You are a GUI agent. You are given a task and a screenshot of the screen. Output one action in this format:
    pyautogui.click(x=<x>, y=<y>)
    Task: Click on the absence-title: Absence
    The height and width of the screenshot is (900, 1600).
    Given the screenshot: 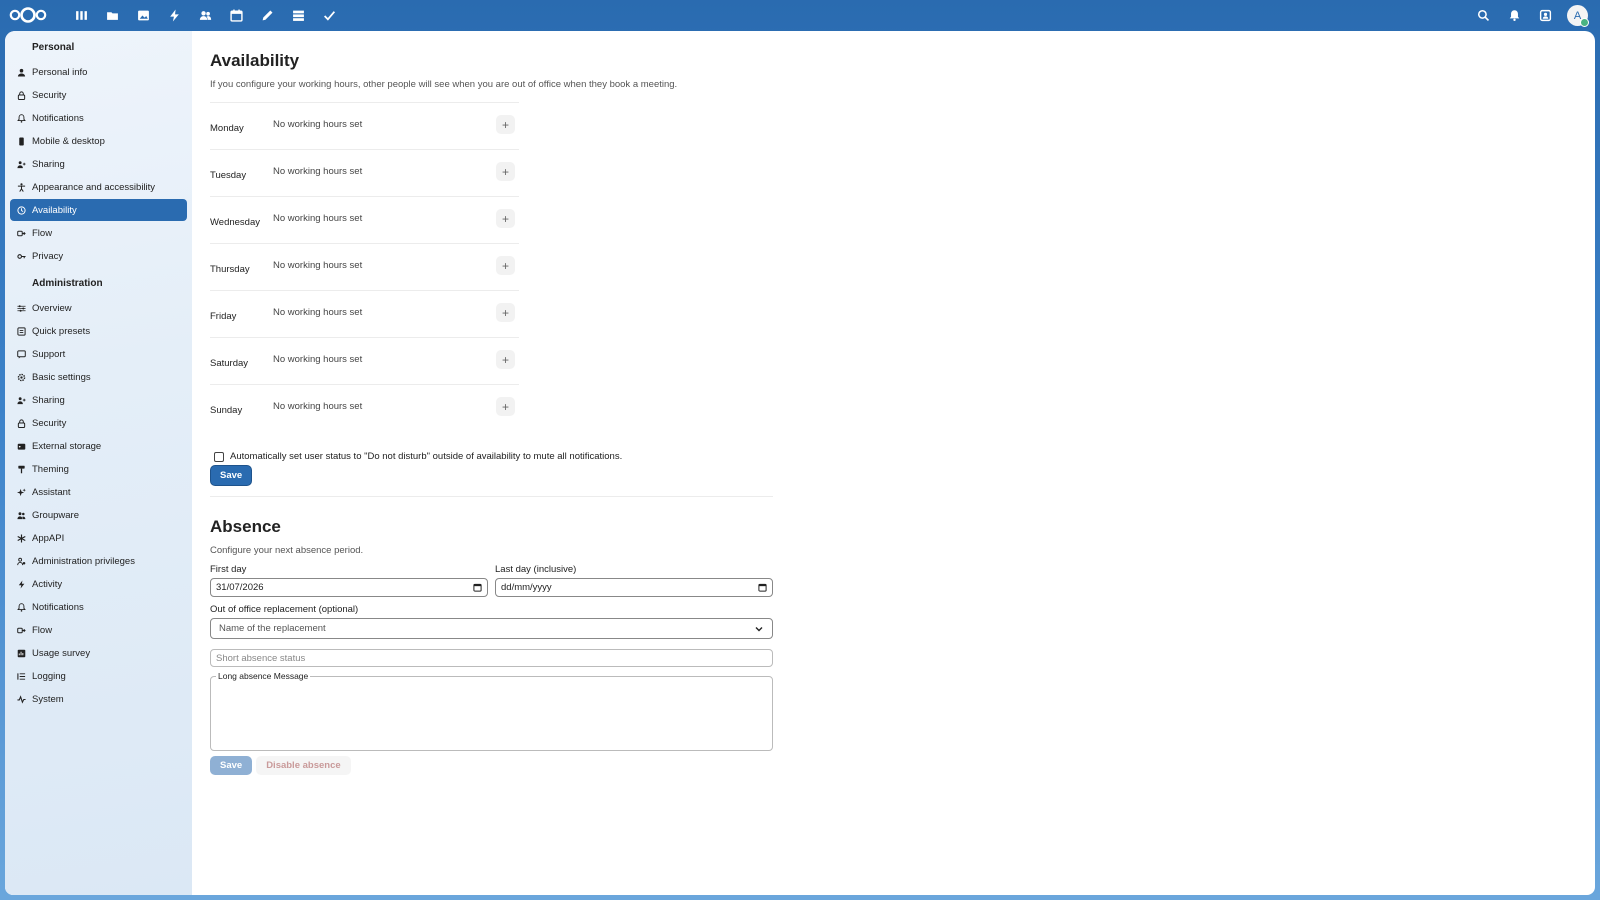 What is the action you would take?
    pyautogui.click(x=245, y=526)
    